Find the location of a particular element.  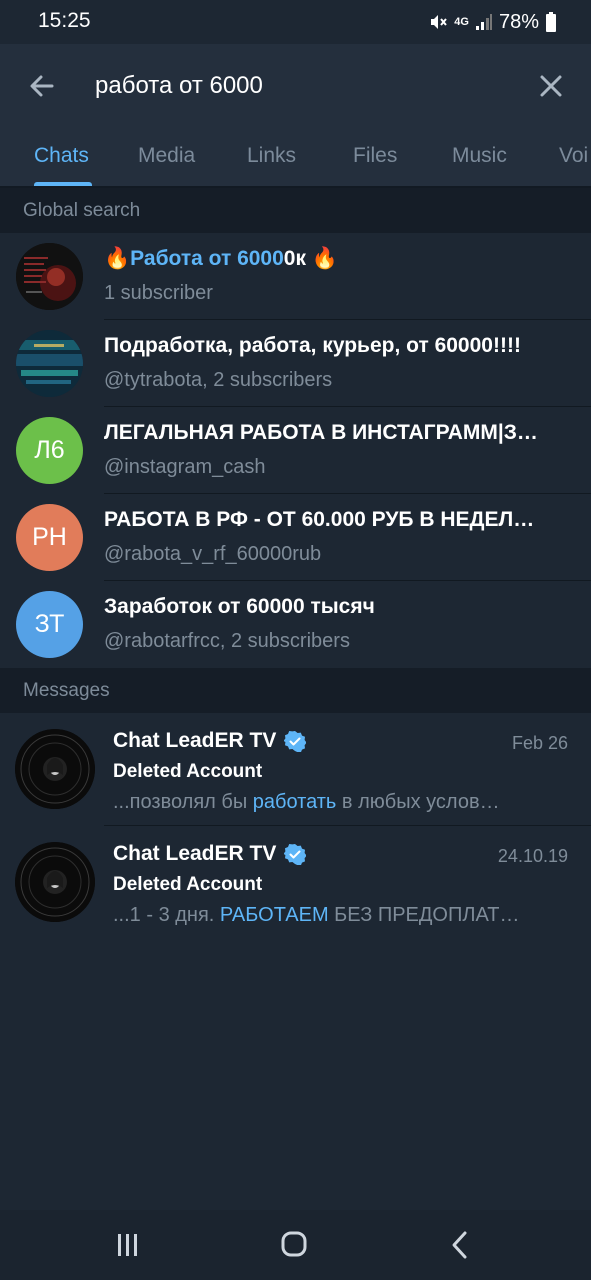

nav-back-button is located at coordinates (460, 1245).